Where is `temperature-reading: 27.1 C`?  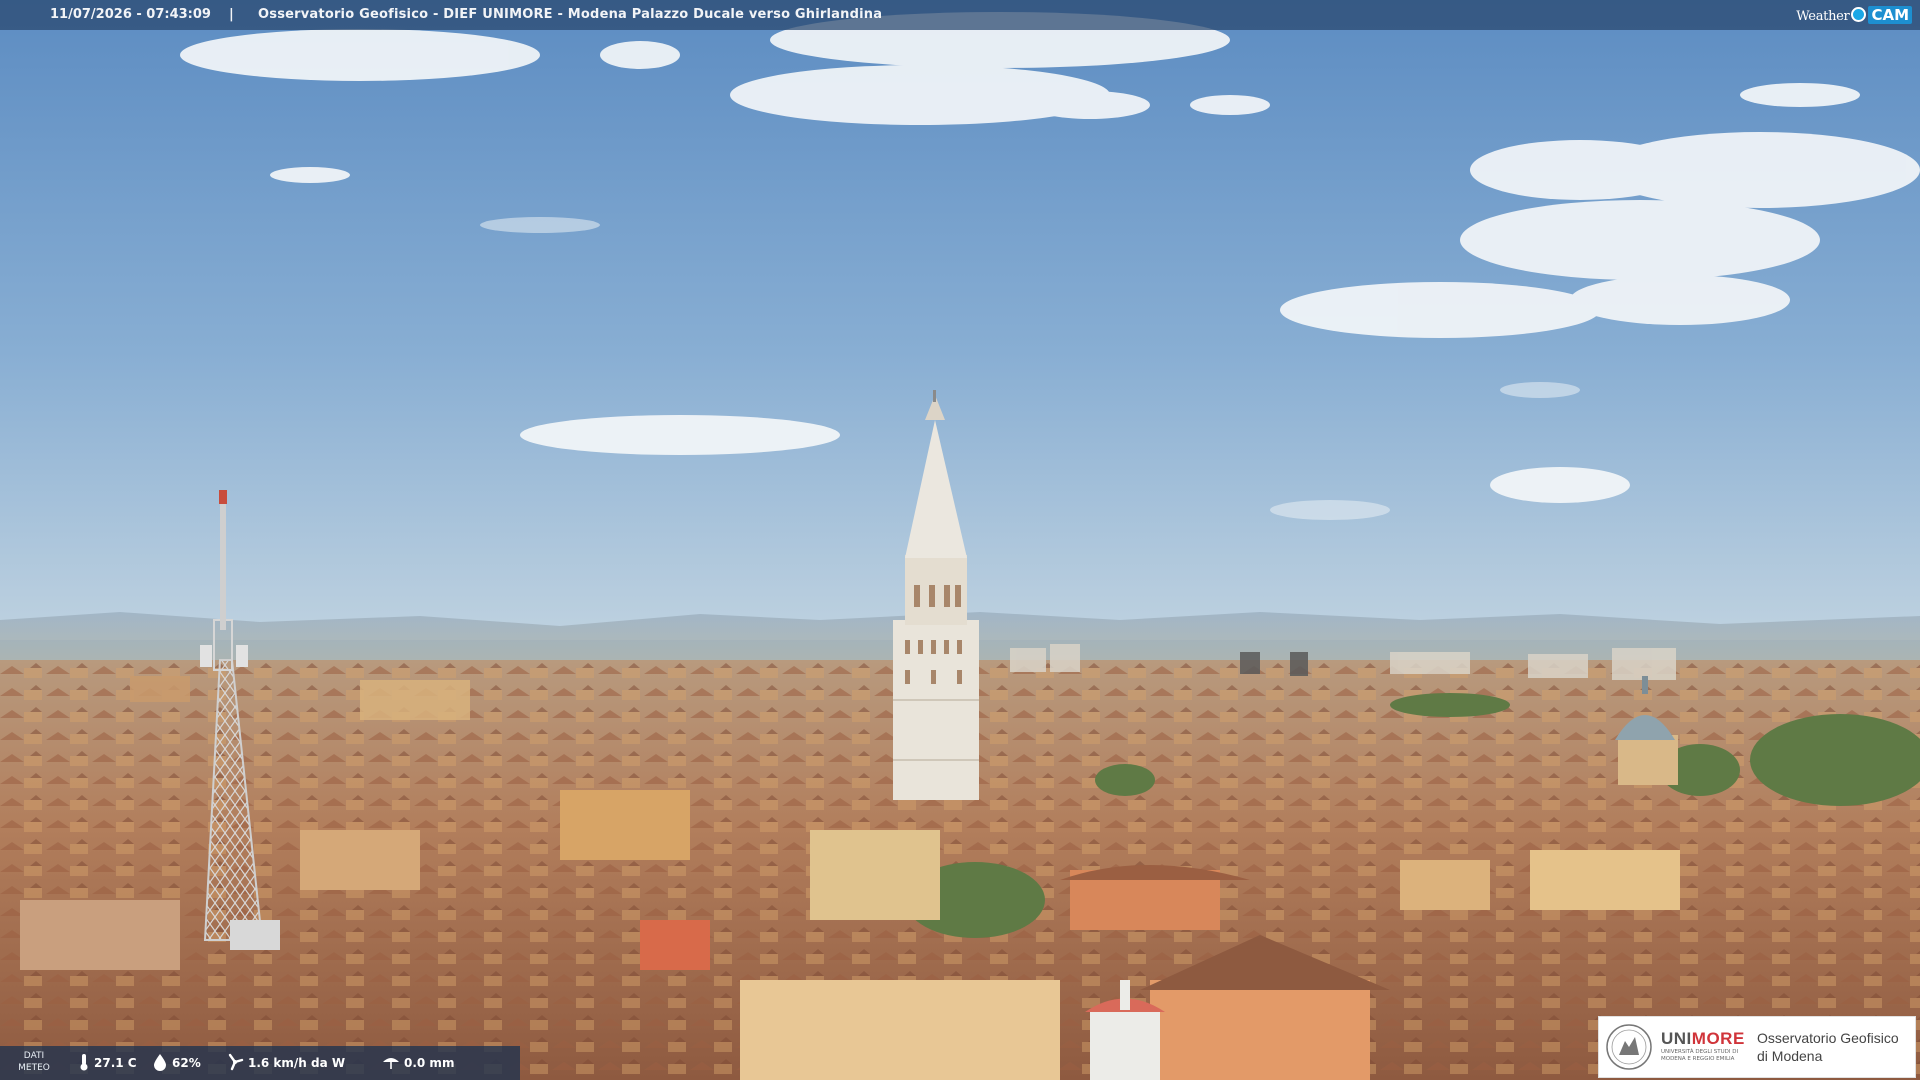
temperature-reading: 27.1 C is located at coordinates (107, 1063).